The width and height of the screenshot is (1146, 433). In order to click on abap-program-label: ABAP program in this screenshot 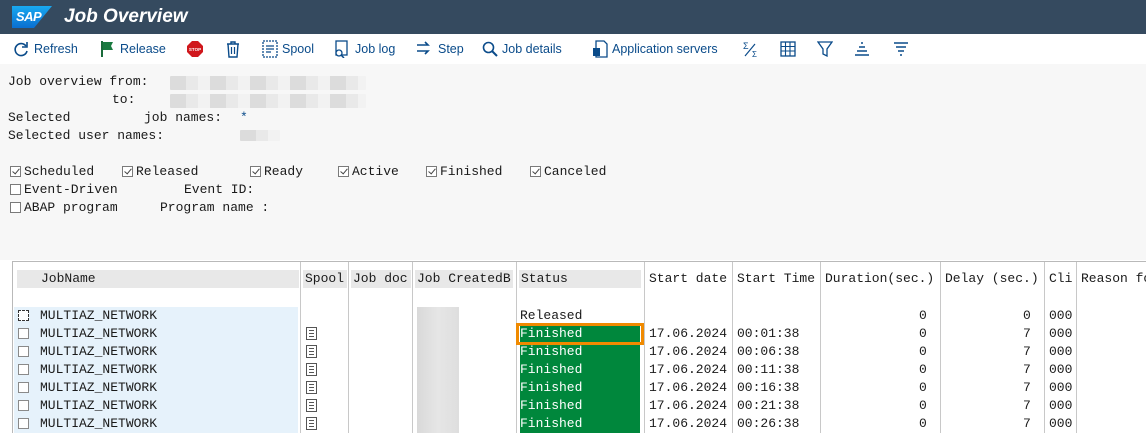, I will do `click(71, 207)`.